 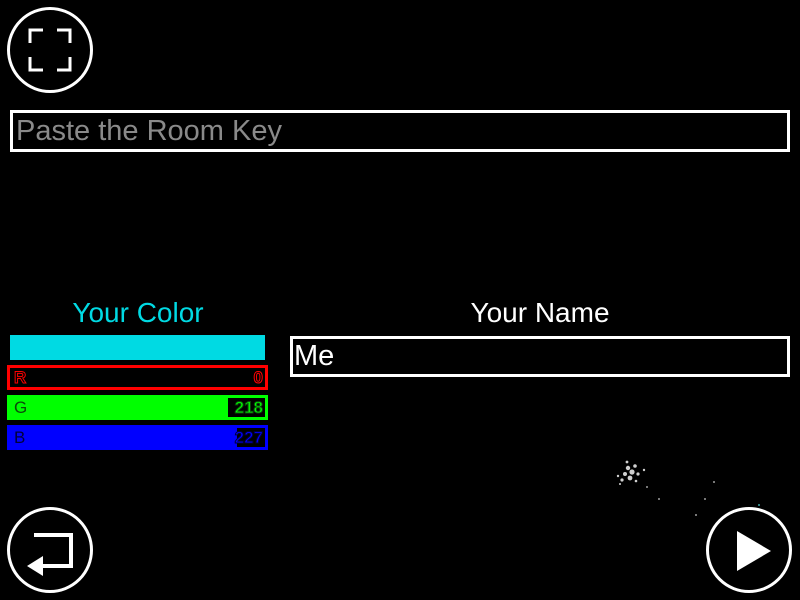 What do you see at coordinates (248, 438) in the screenshot?
I see `blue-channel-value: 227` at bounding box center [248, 438].